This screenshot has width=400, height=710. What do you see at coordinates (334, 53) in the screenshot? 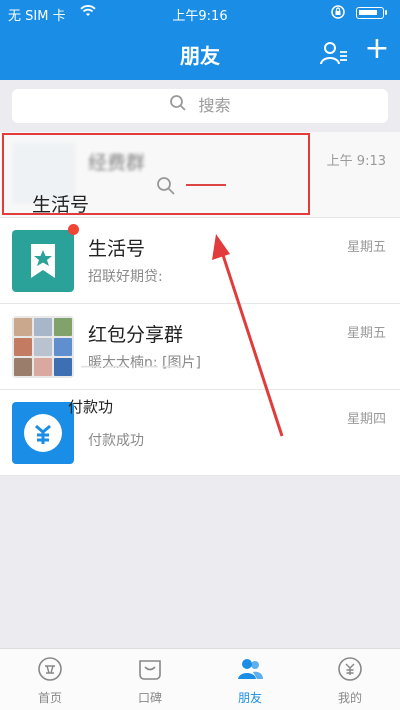
I see `add-contact-icon` at bounding box center [334, 53].